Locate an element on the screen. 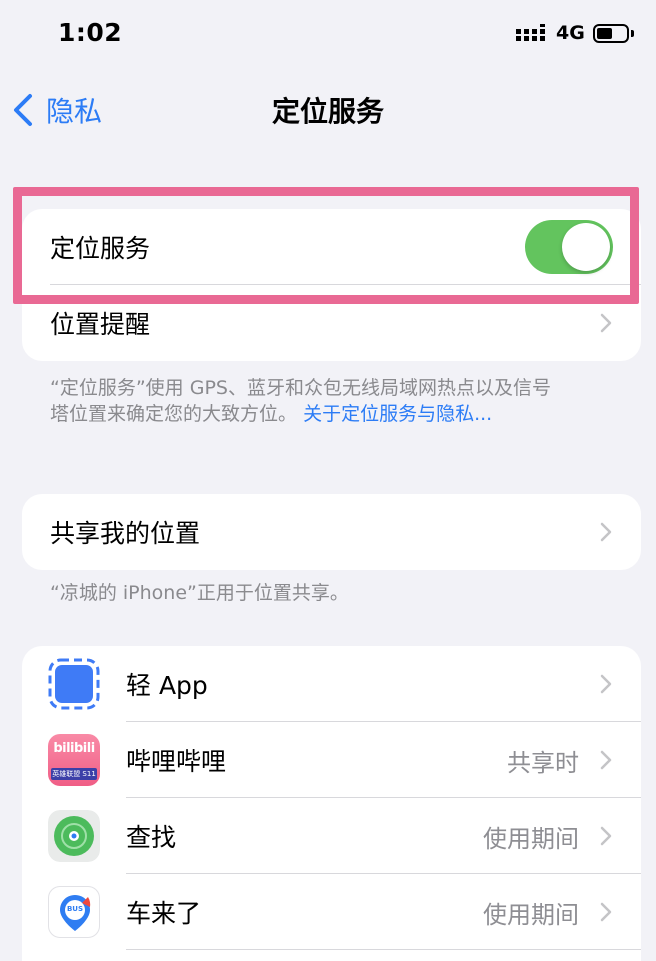 This screenshot has width=656, height=961. cellular-signal-icon is located at coordinates (530, 32).